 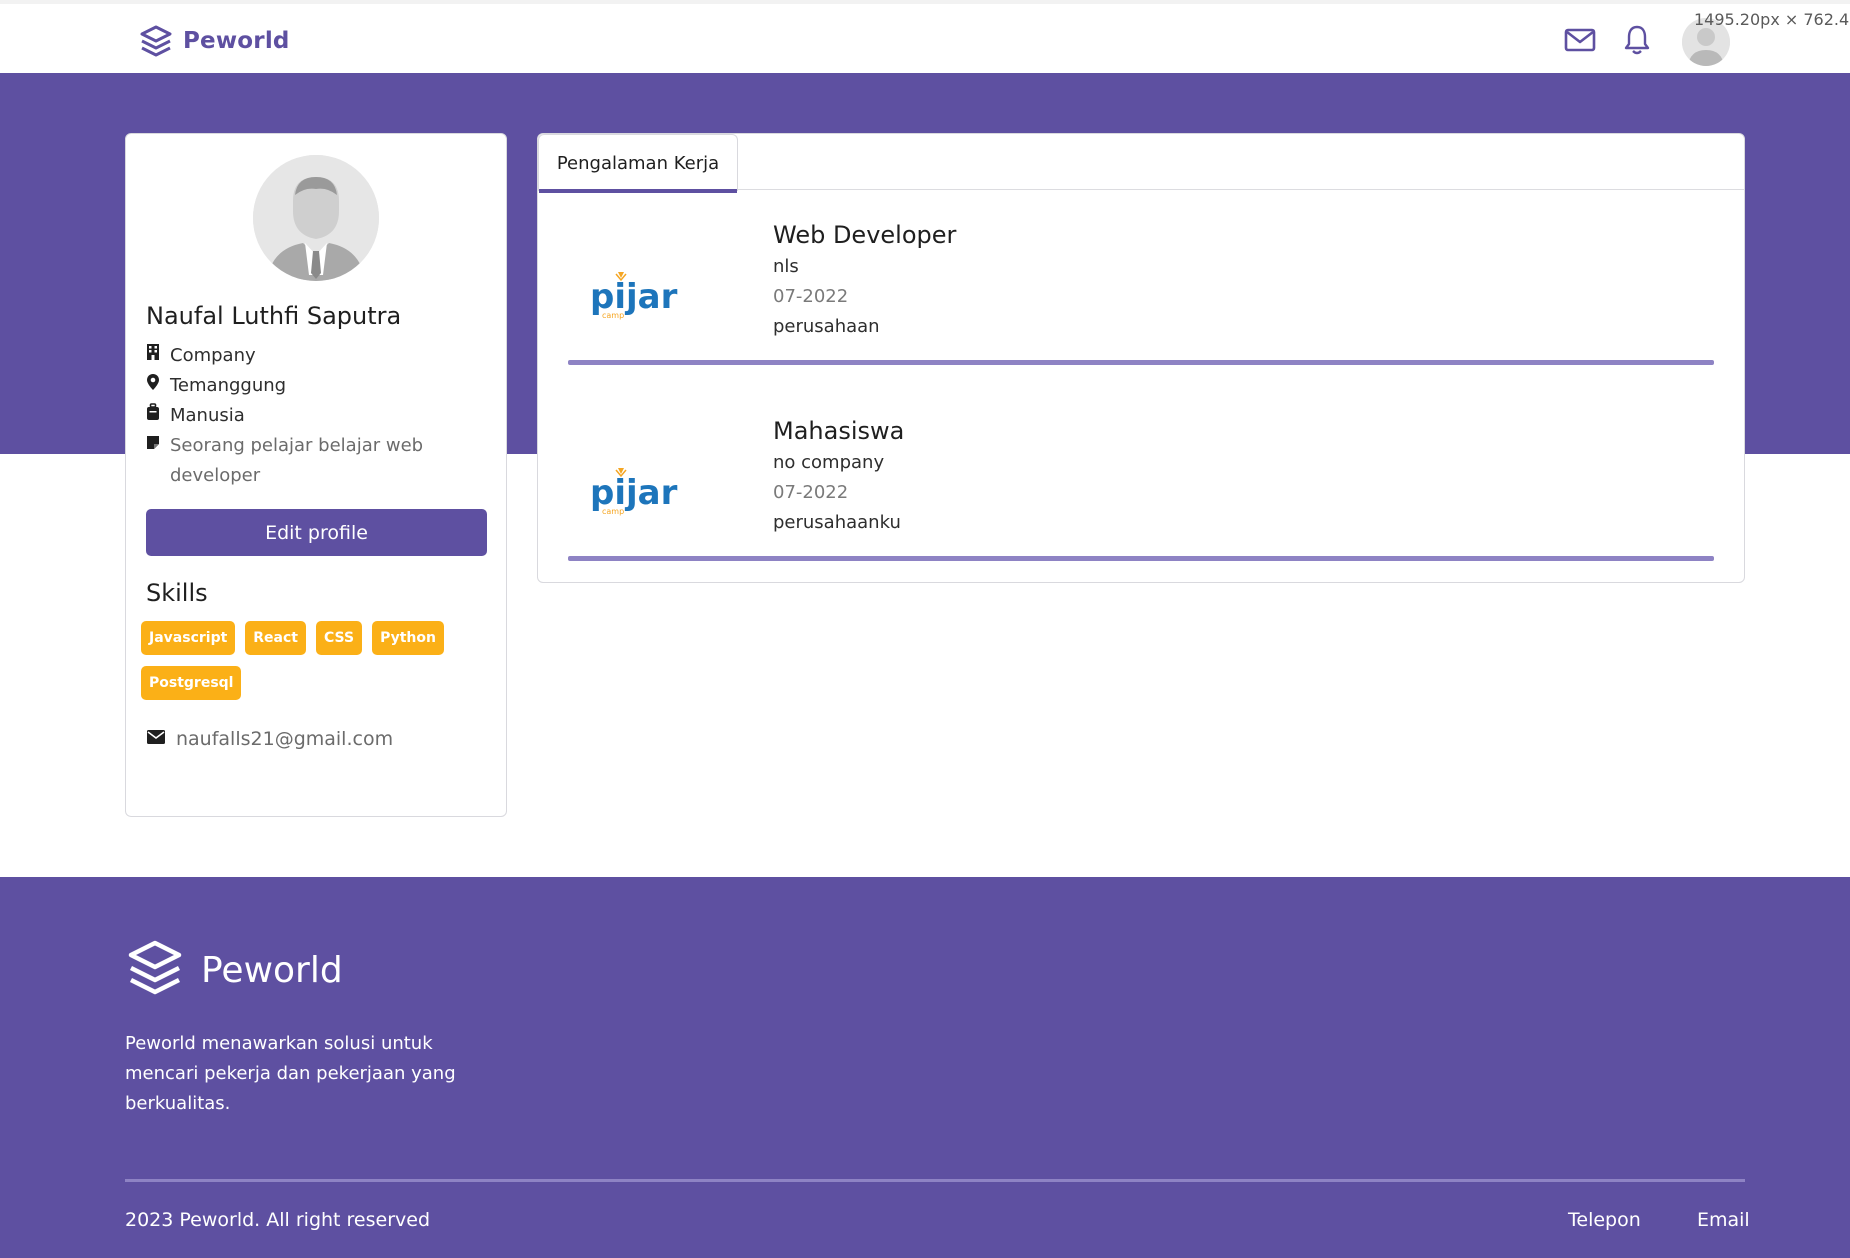 I want to click on company-text: Company, so click(x=213, y=355).